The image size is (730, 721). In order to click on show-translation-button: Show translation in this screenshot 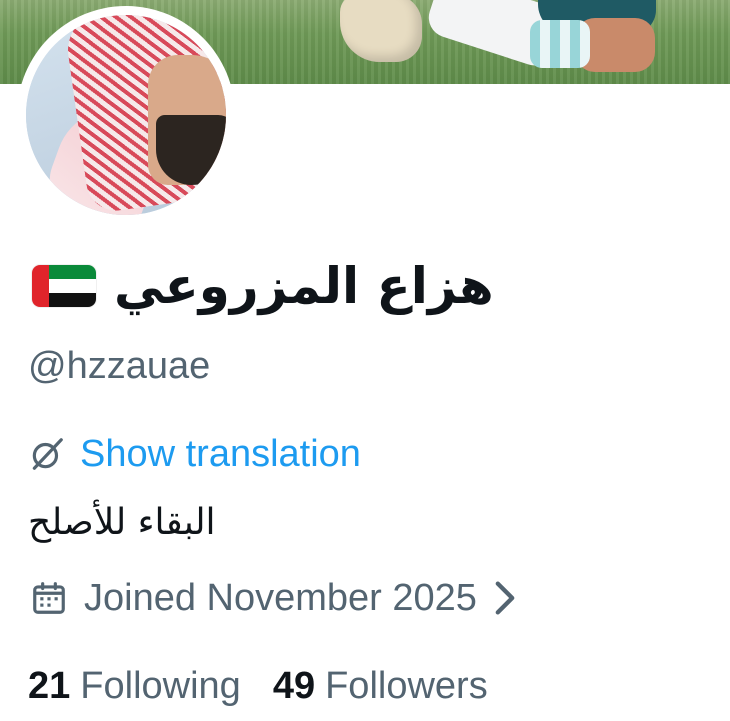, I will do `click(194, 454)`.